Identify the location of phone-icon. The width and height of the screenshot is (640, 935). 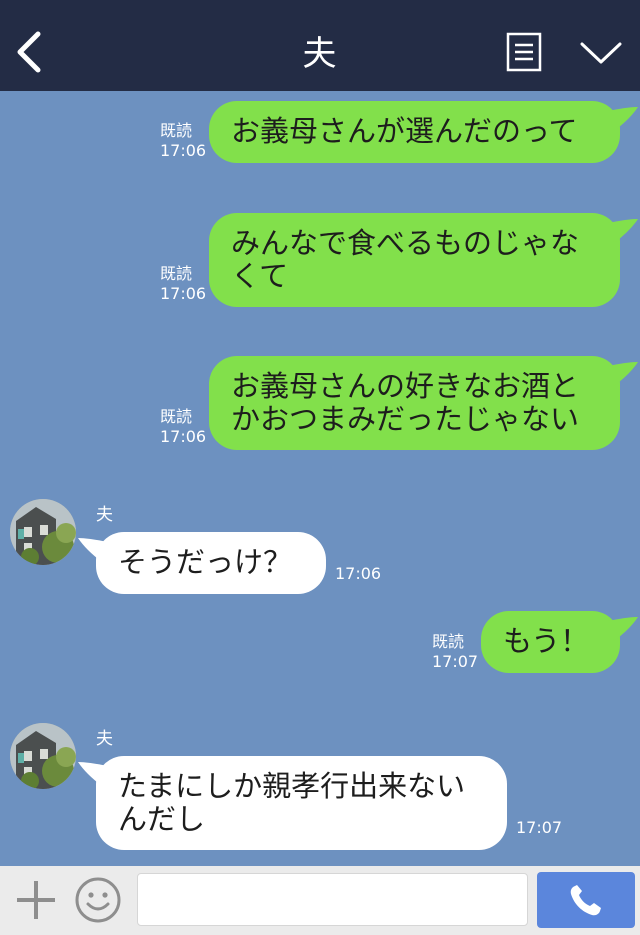
(585, 900).